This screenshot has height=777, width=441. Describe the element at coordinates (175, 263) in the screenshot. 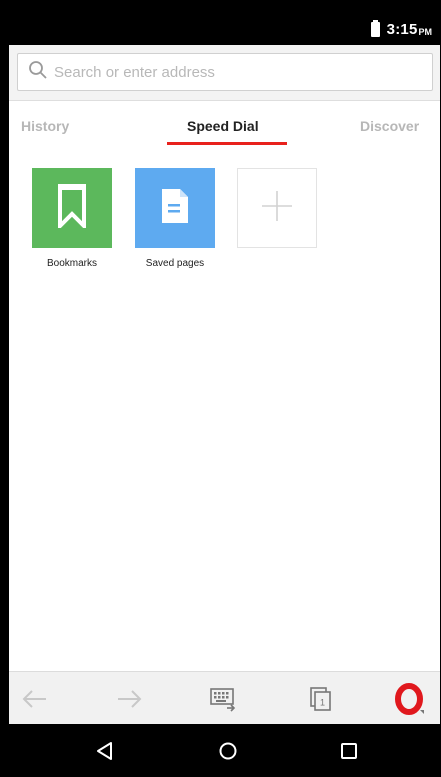

I see `saved-pages-label: Saved pages` at that location.